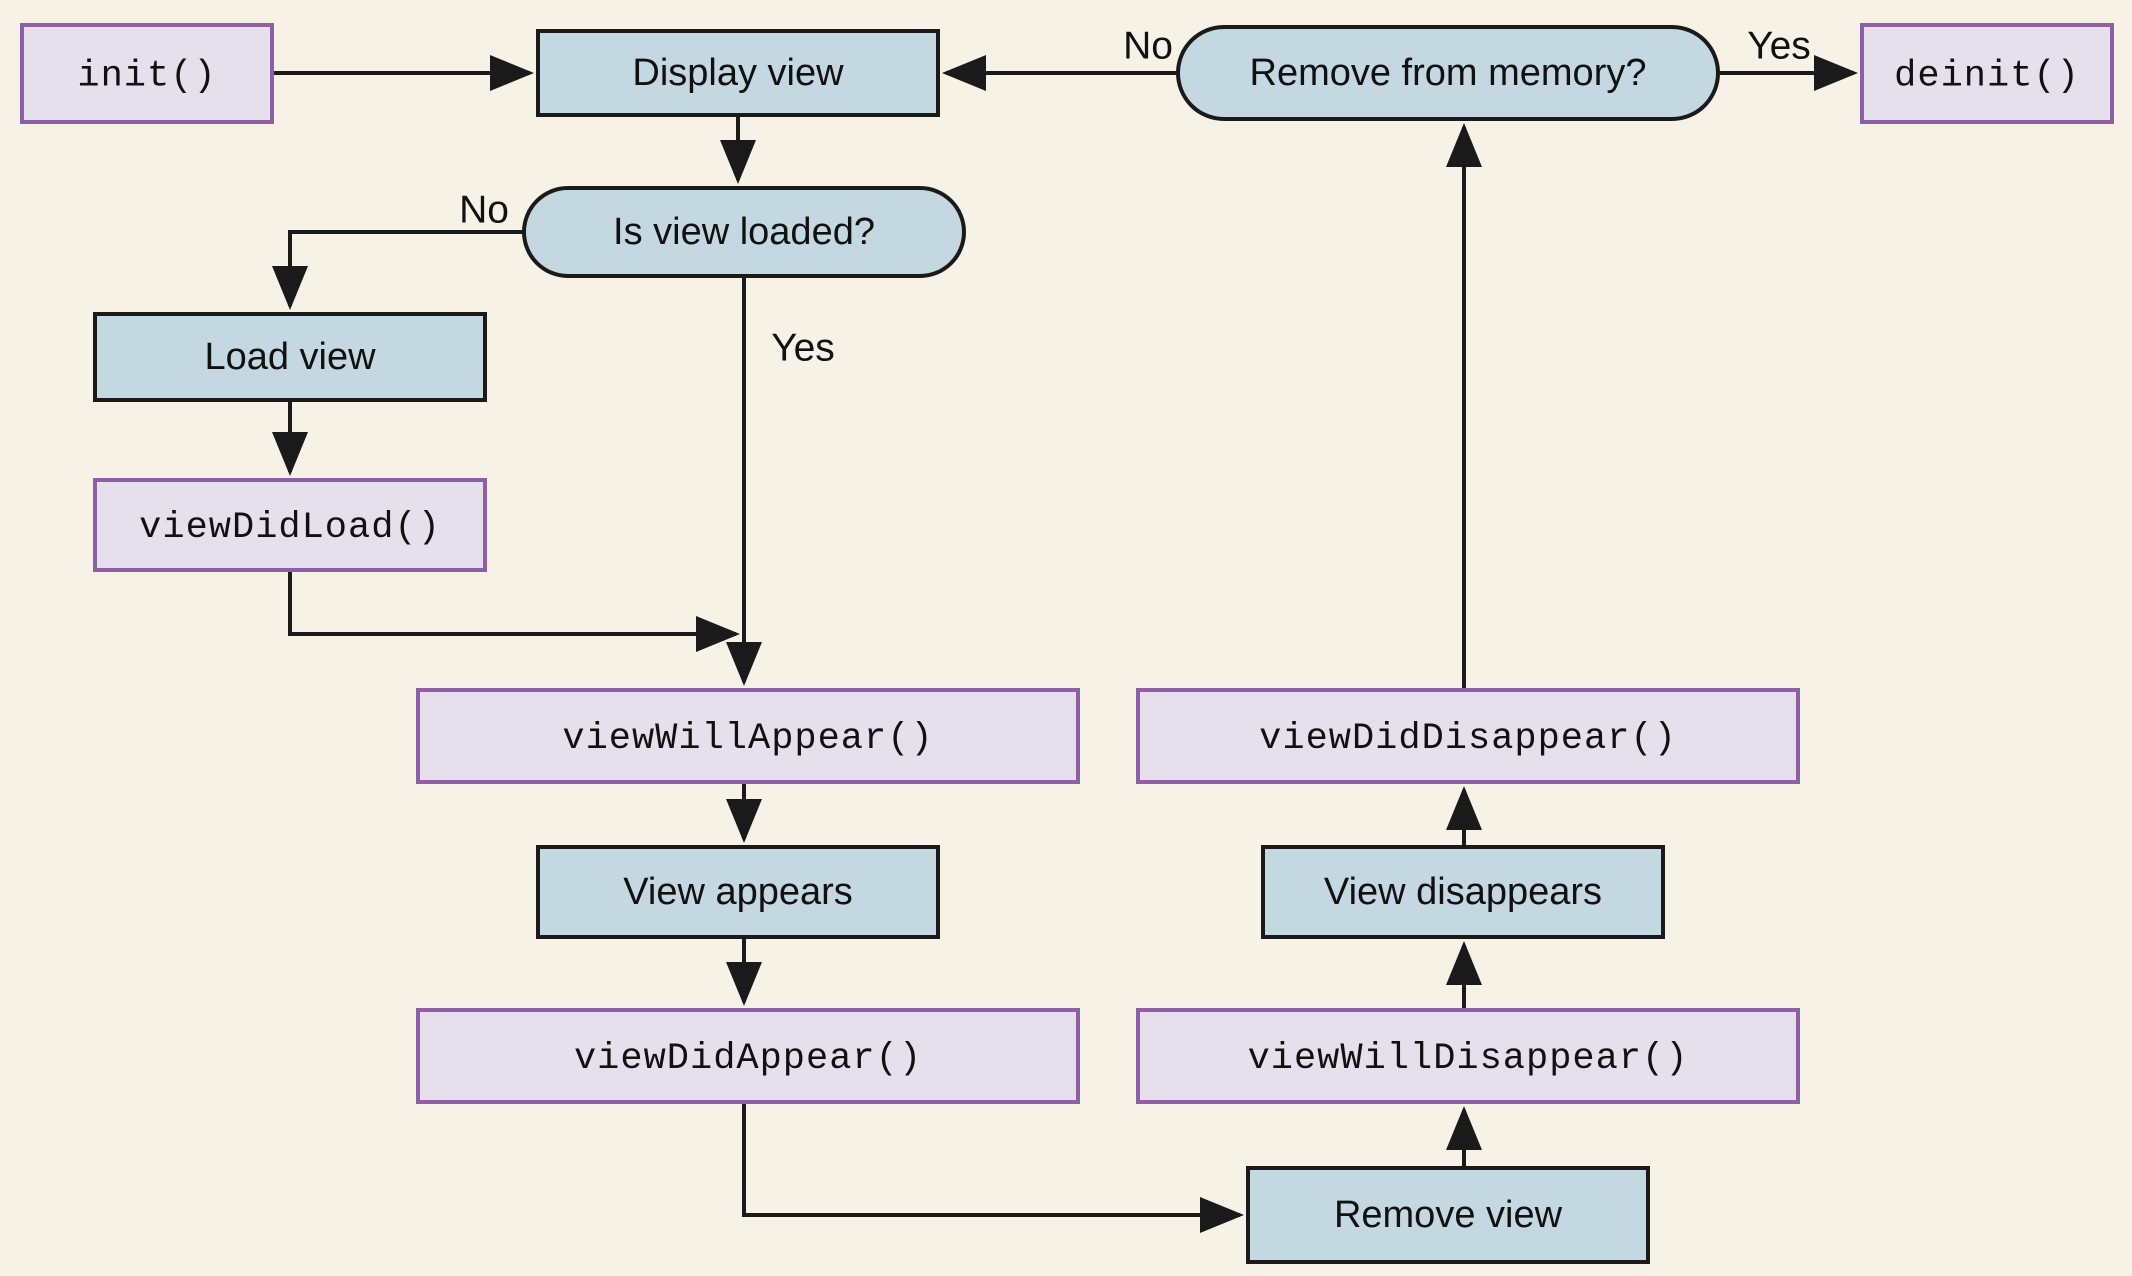  I want to click on flow-node-view_did_disappear: viewDidDisappear(), so click(1468, 736).